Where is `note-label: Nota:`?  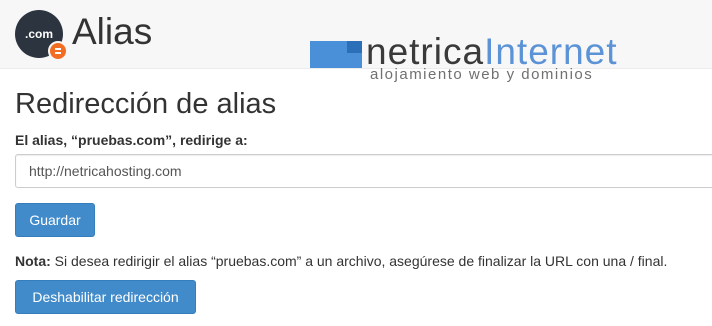
note-label: Nota: is located at coordinates (33, 261).